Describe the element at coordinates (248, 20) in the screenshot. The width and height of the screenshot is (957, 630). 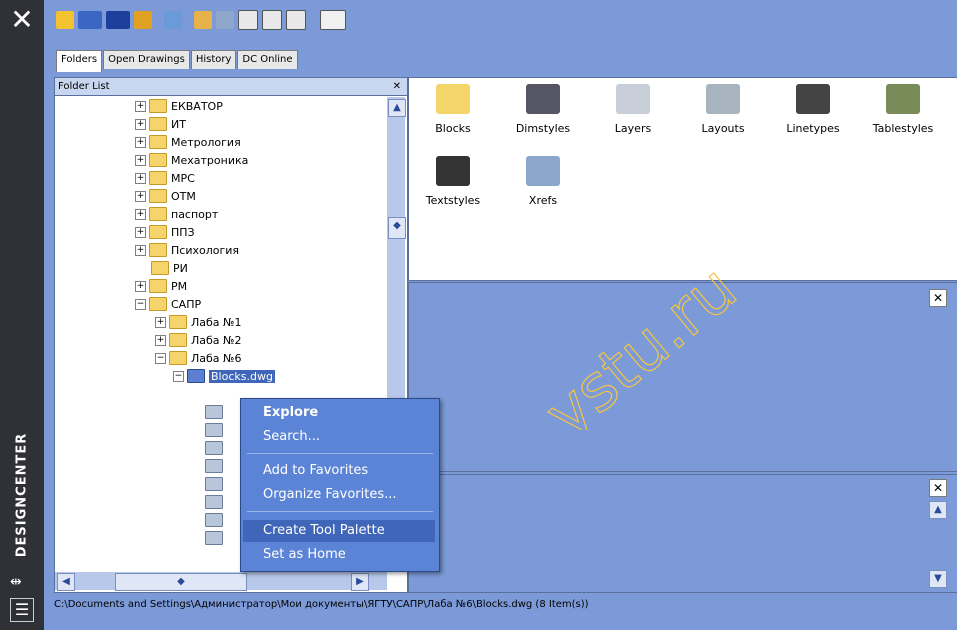
I see `tree-view-toggle-icon` at that location.